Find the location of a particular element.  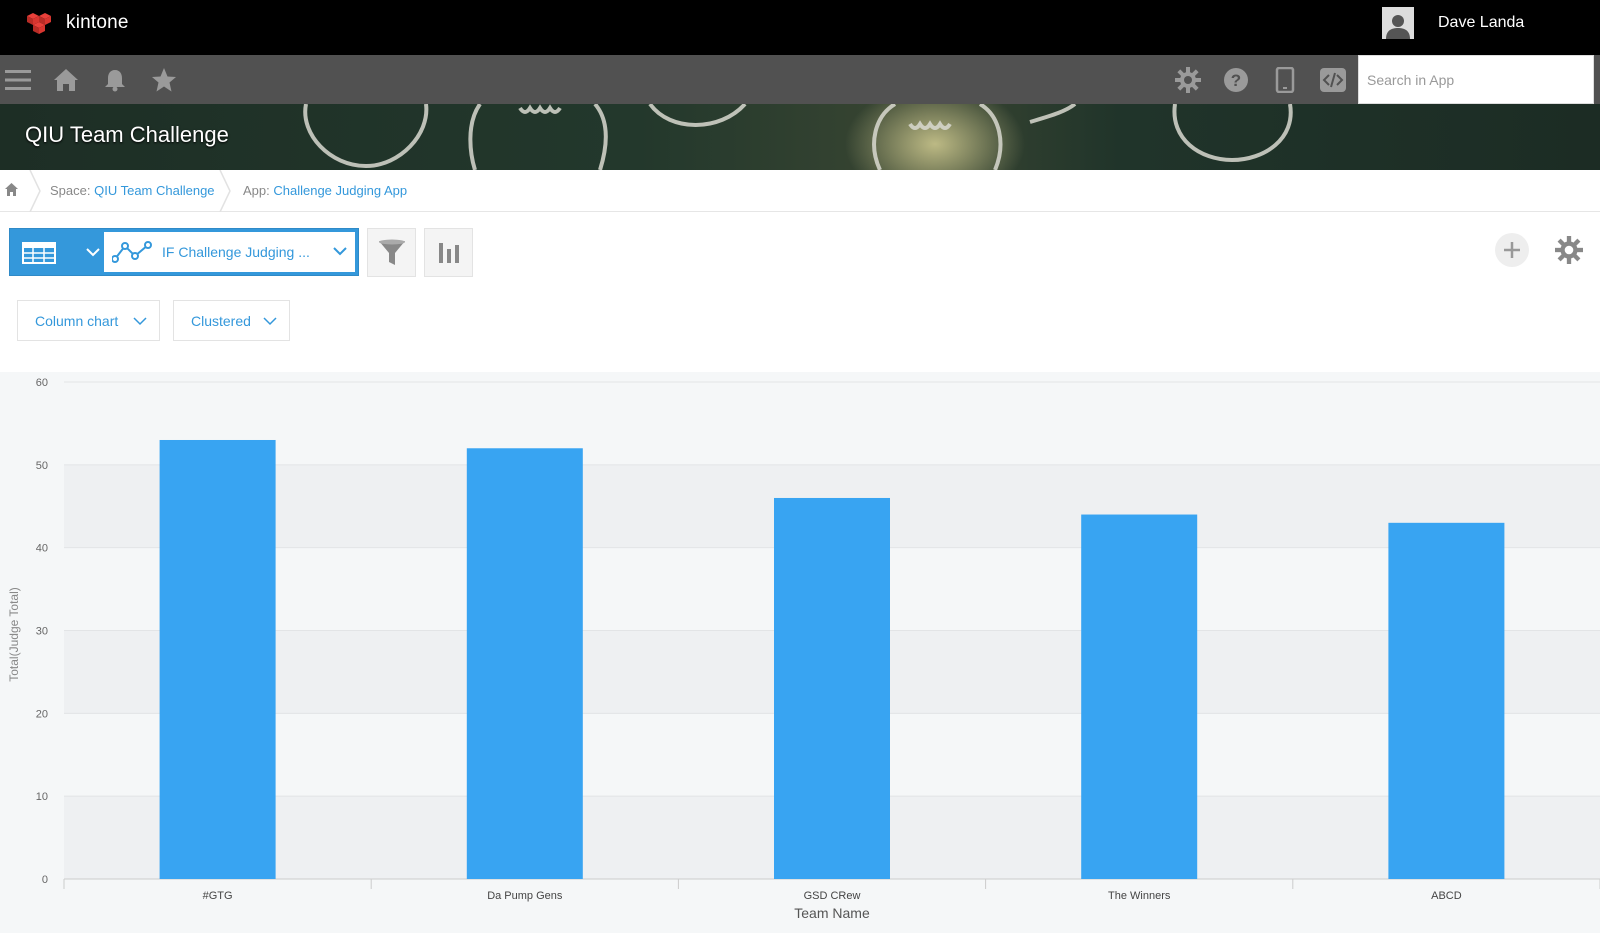

plus-icon is located at coordinates (1512, 250).